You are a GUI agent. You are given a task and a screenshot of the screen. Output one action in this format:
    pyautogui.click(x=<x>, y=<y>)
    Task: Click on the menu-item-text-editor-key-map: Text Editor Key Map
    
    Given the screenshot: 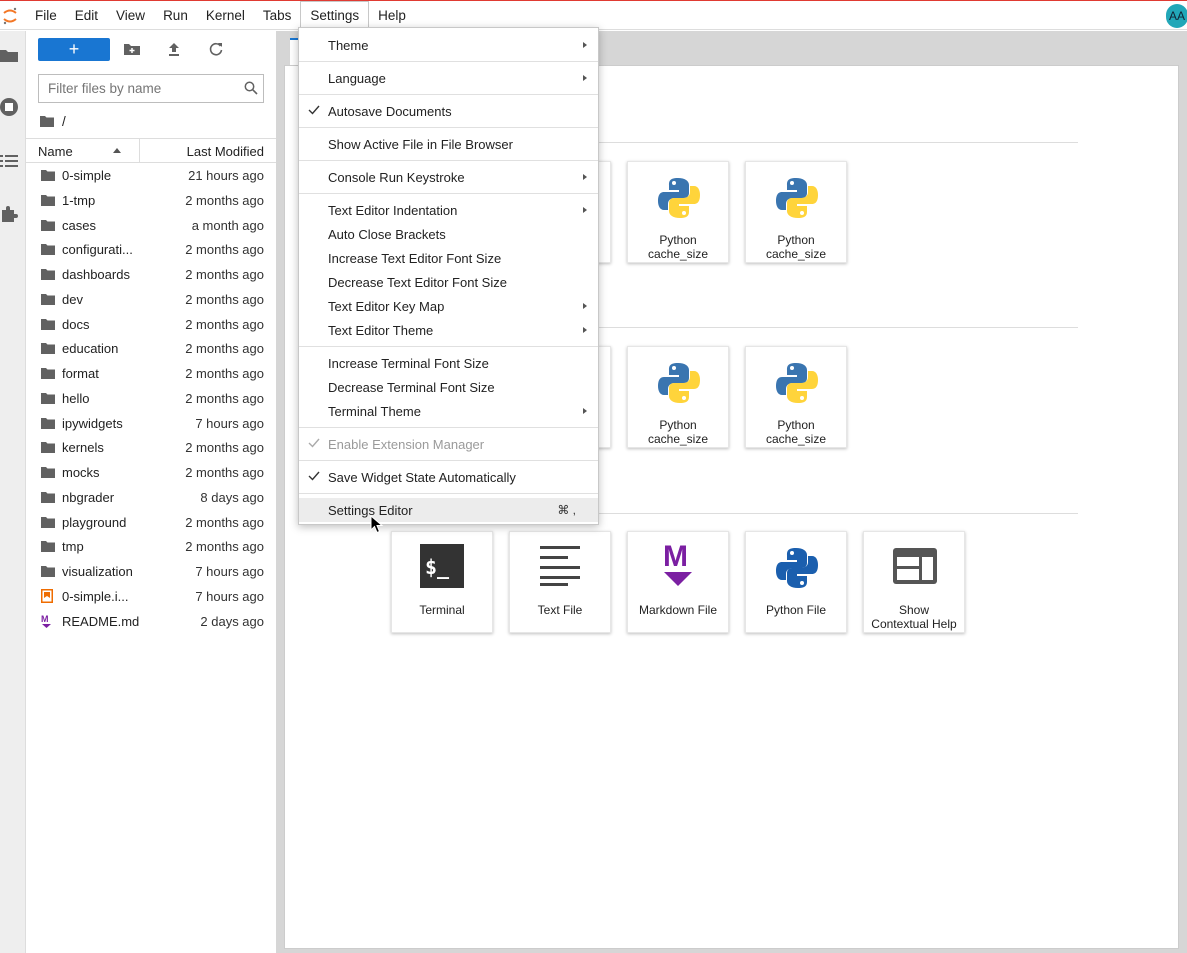 What is the action you would take?
    pyautogui.click(x=448, y=306)
    